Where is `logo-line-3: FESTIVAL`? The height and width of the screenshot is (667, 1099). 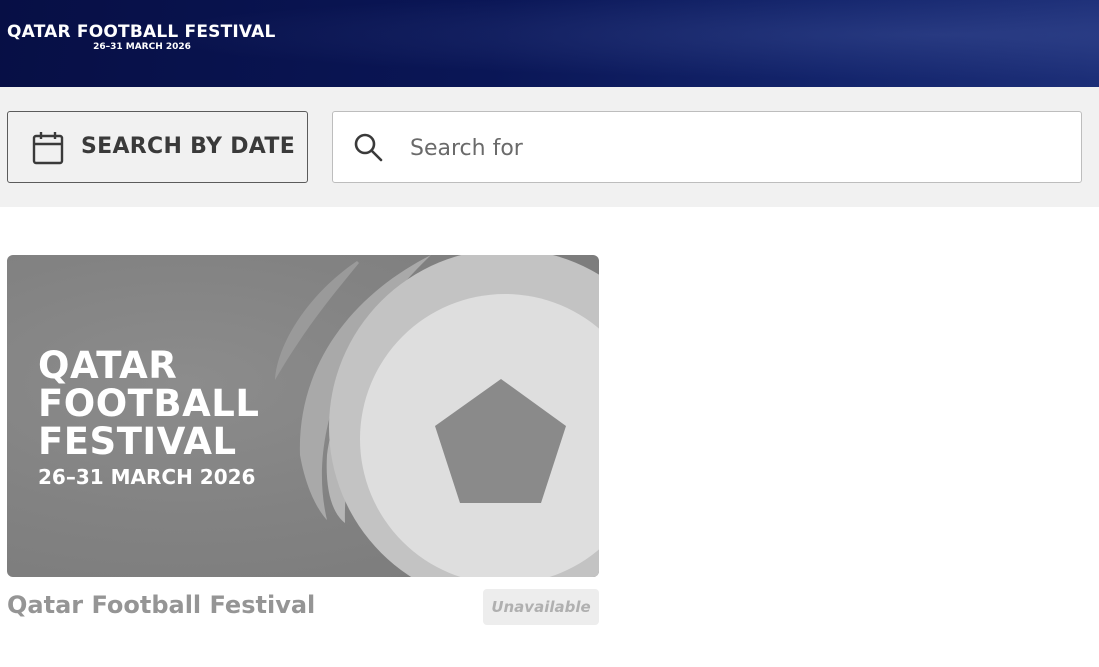
logo-line-3: FESTIVAL is located at coordinates (137, 441).